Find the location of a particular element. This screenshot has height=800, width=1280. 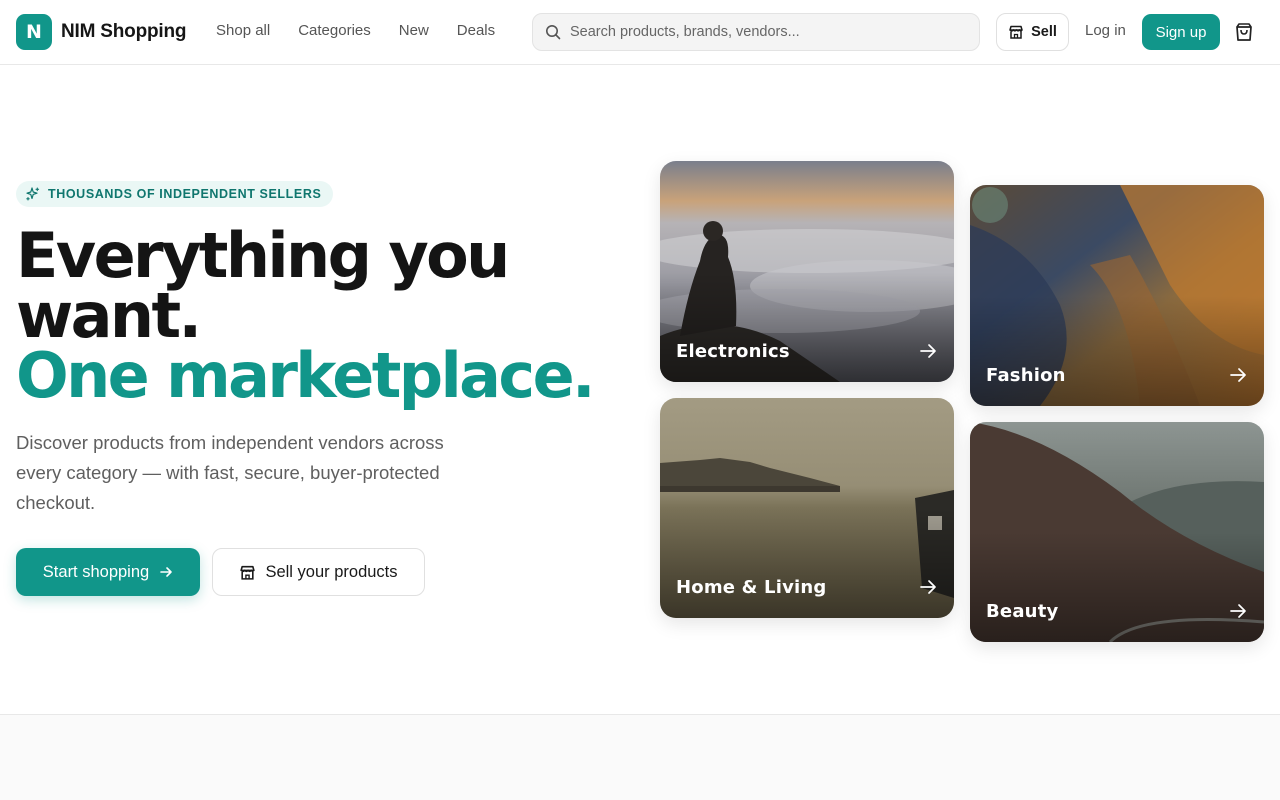

category-card-beauty: Beauty is located at coordinates (1117, 532).